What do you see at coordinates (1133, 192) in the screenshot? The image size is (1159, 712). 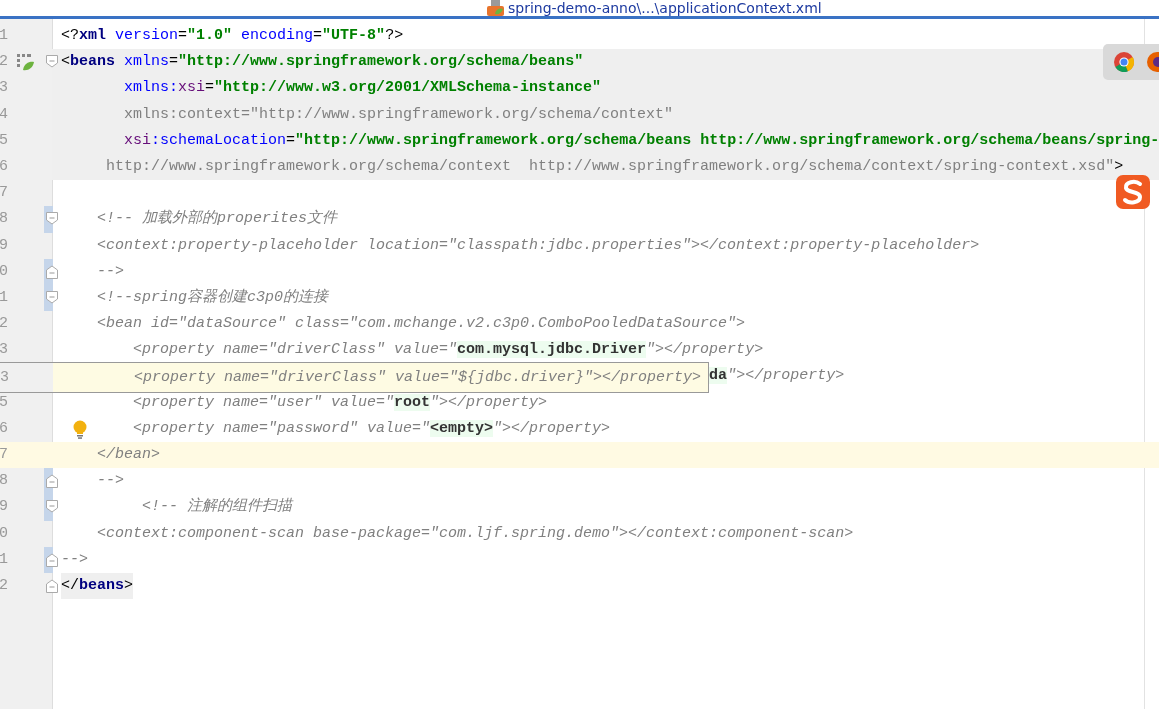 I see `input-method-icon` at bounding box center [1133, 192].